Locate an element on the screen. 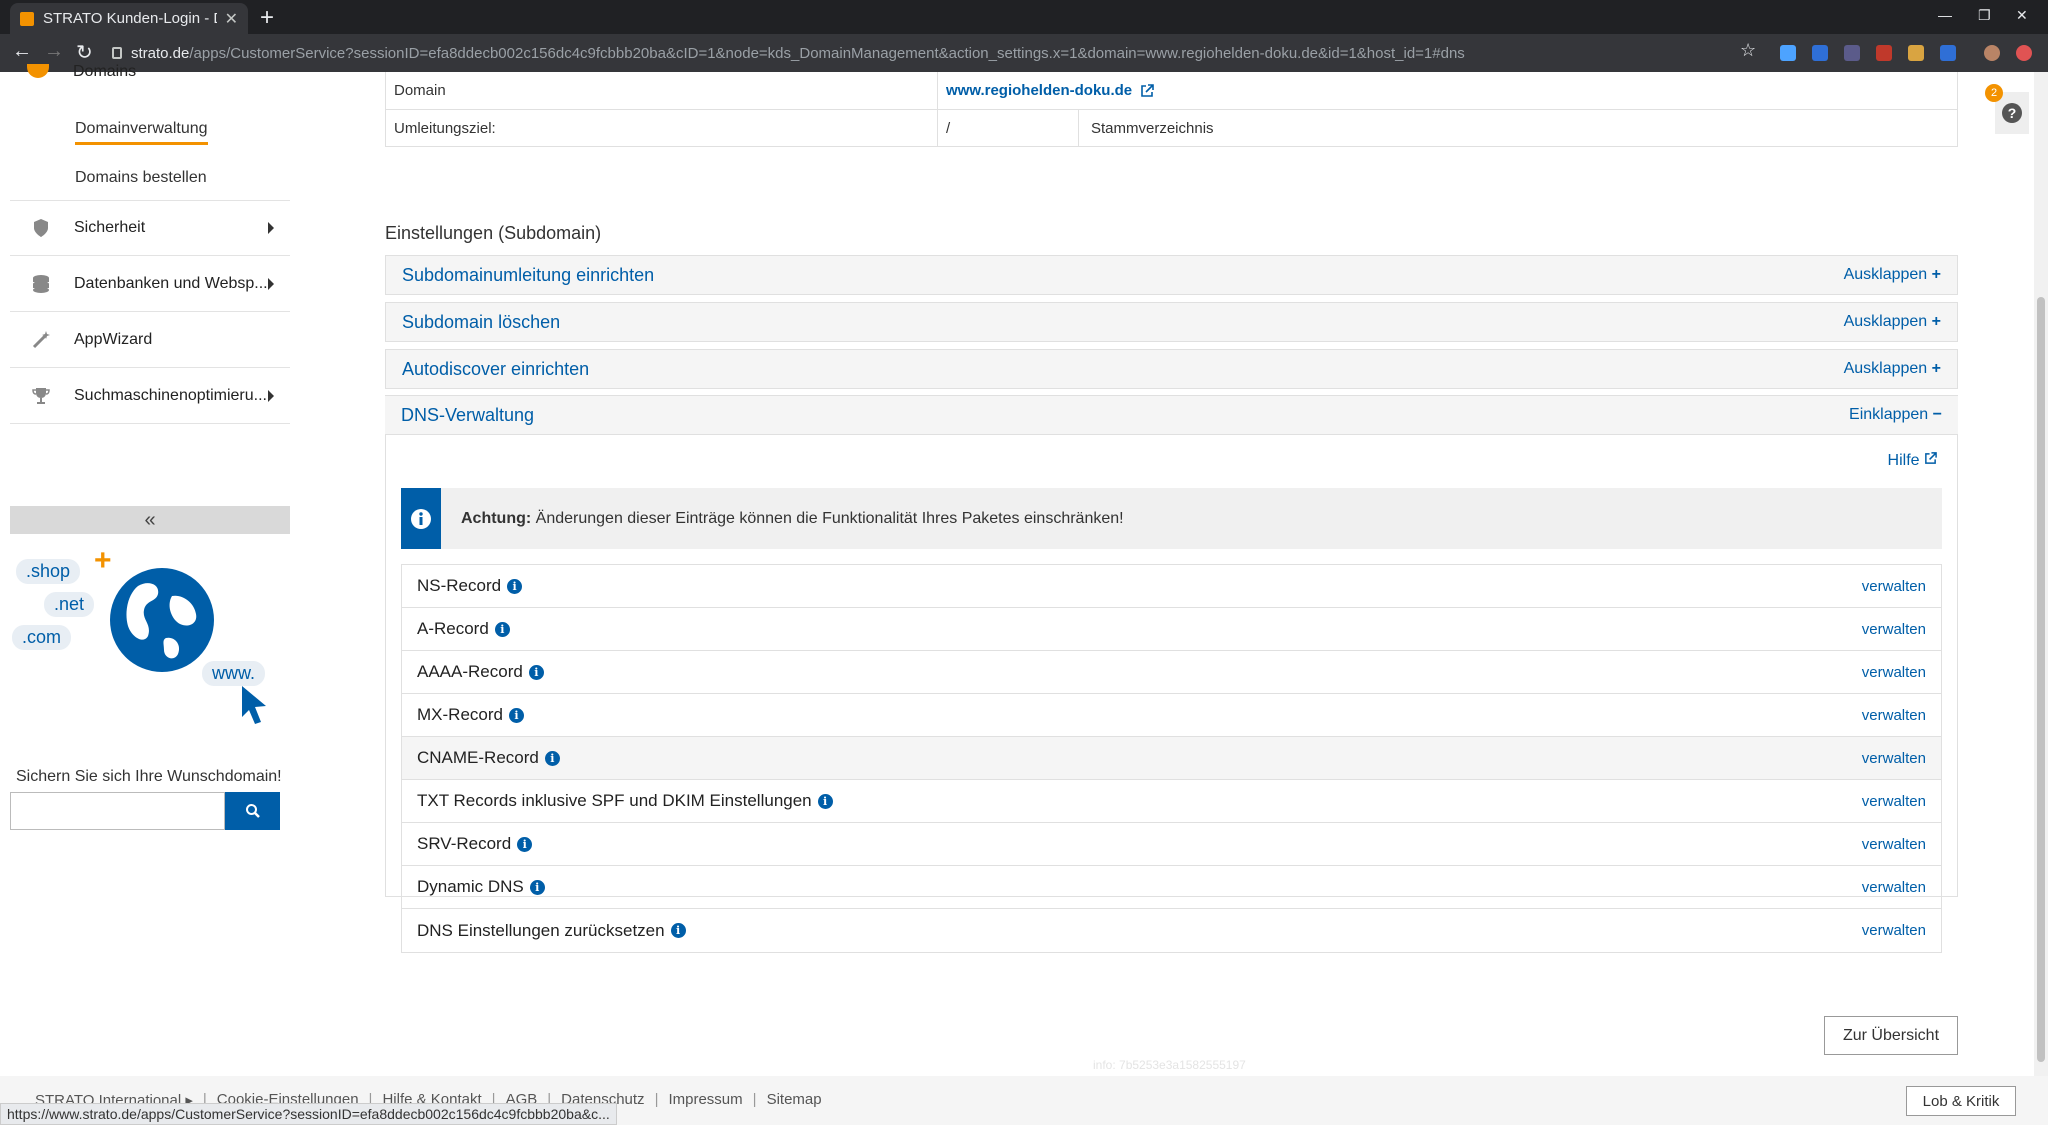 This screenshot has height=1125, width=2048. question-circle-icon: ? is located at coordinates (2012, 113).